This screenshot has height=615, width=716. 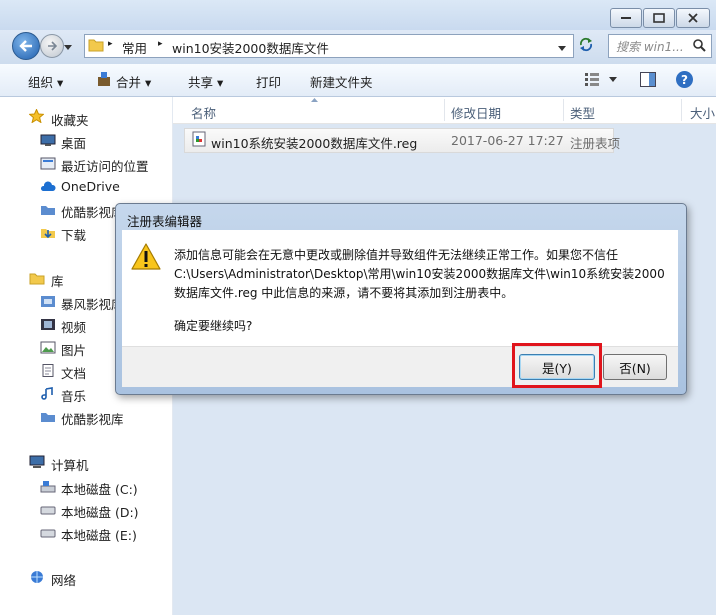 I want to click on file-date: 2017-06-27 17:27, so click(x=507, y=140).